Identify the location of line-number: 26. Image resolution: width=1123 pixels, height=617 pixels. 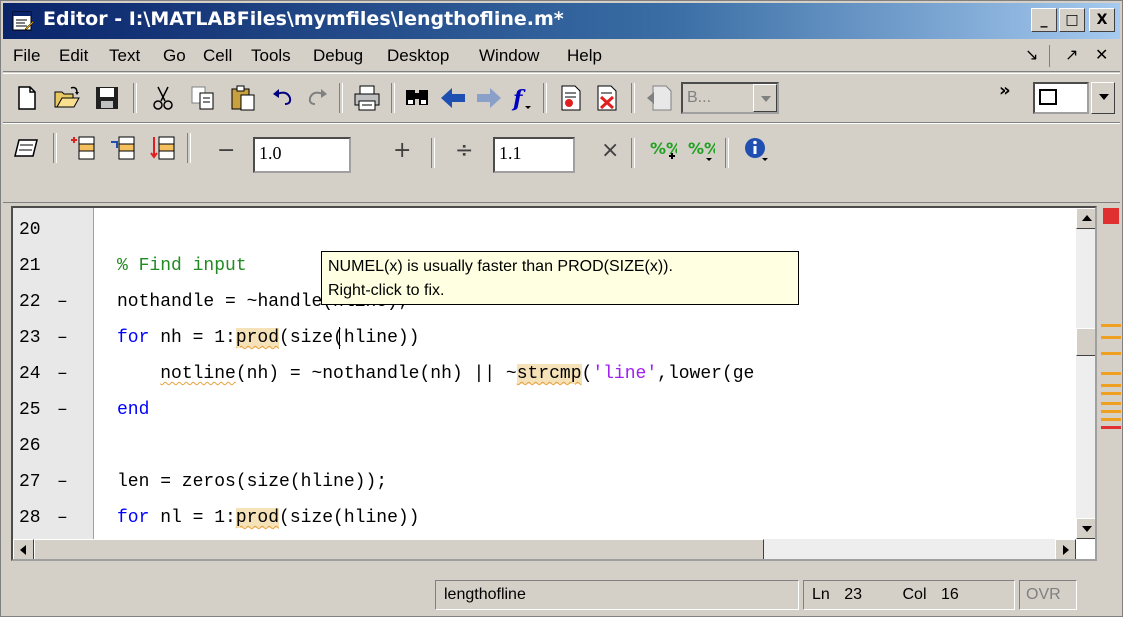
(30, 446).